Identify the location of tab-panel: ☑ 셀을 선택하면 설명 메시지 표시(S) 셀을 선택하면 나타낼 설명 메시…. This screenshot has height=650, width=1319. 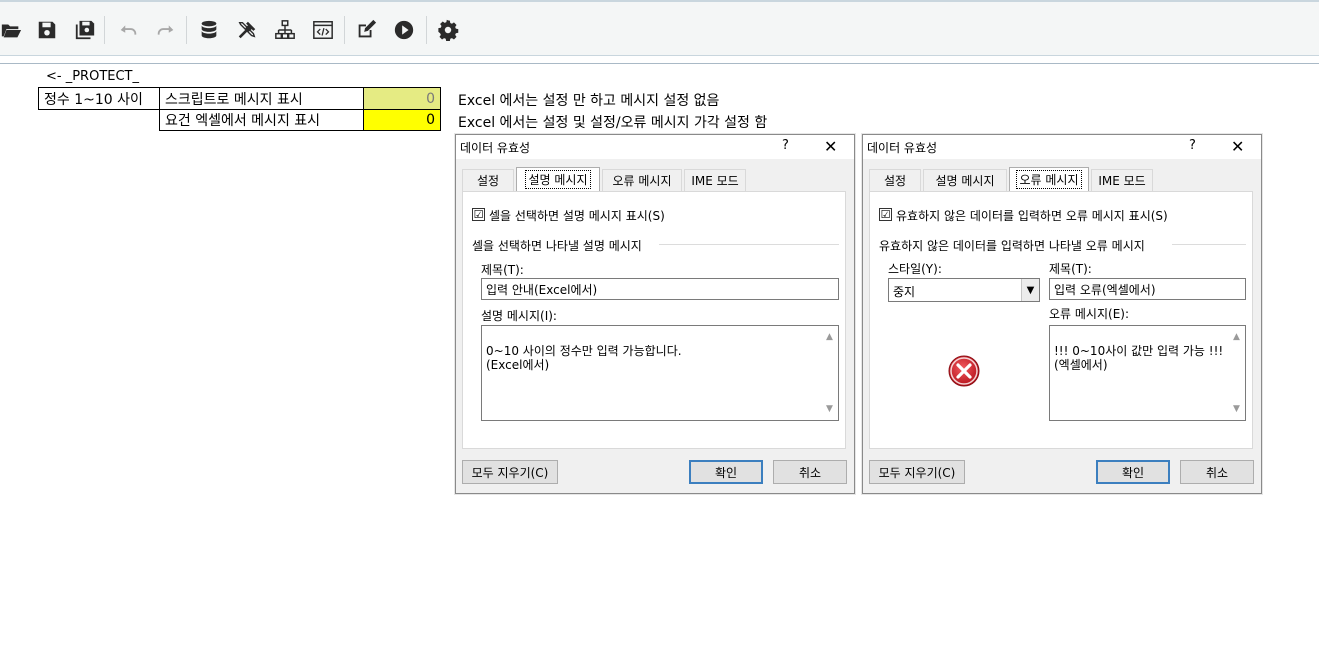
(654, 320).